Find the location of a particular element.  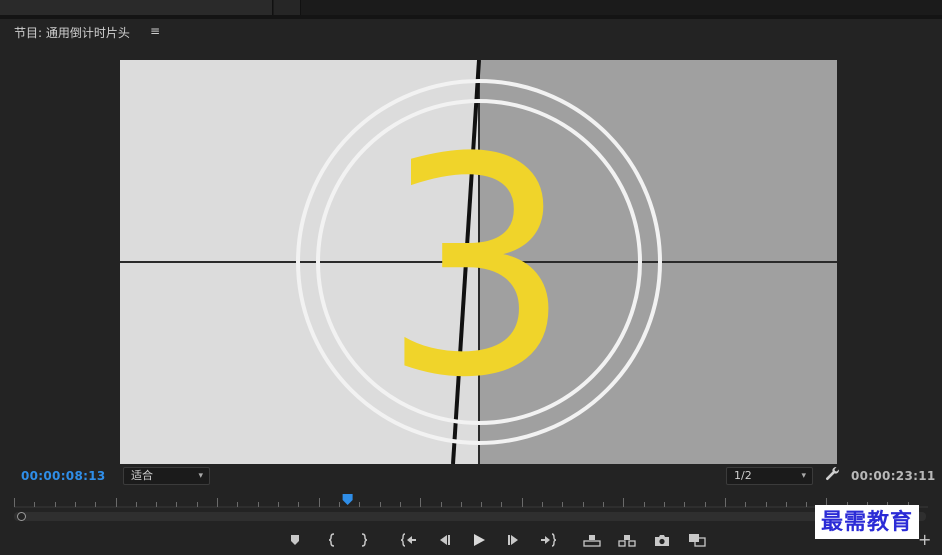

go-to-out-icon is located at coordinates (548, 540).